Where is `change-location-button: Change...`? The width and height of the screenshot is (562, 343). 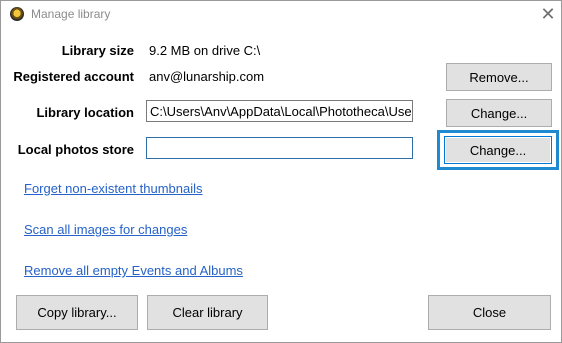
change-location-button: Change... is located at coordinates (499, 113).